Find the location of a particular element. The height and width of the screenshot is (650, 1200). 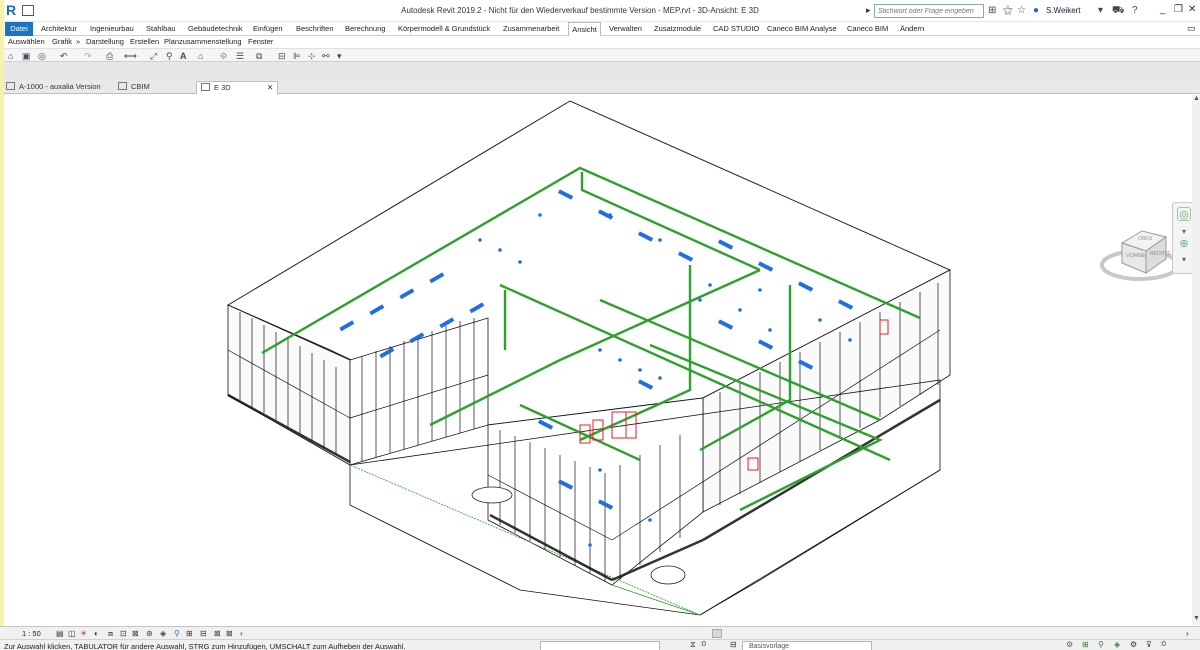

tab-gebaeudetechnik: Gebäudetechnik is located at coordinates (215, 28).